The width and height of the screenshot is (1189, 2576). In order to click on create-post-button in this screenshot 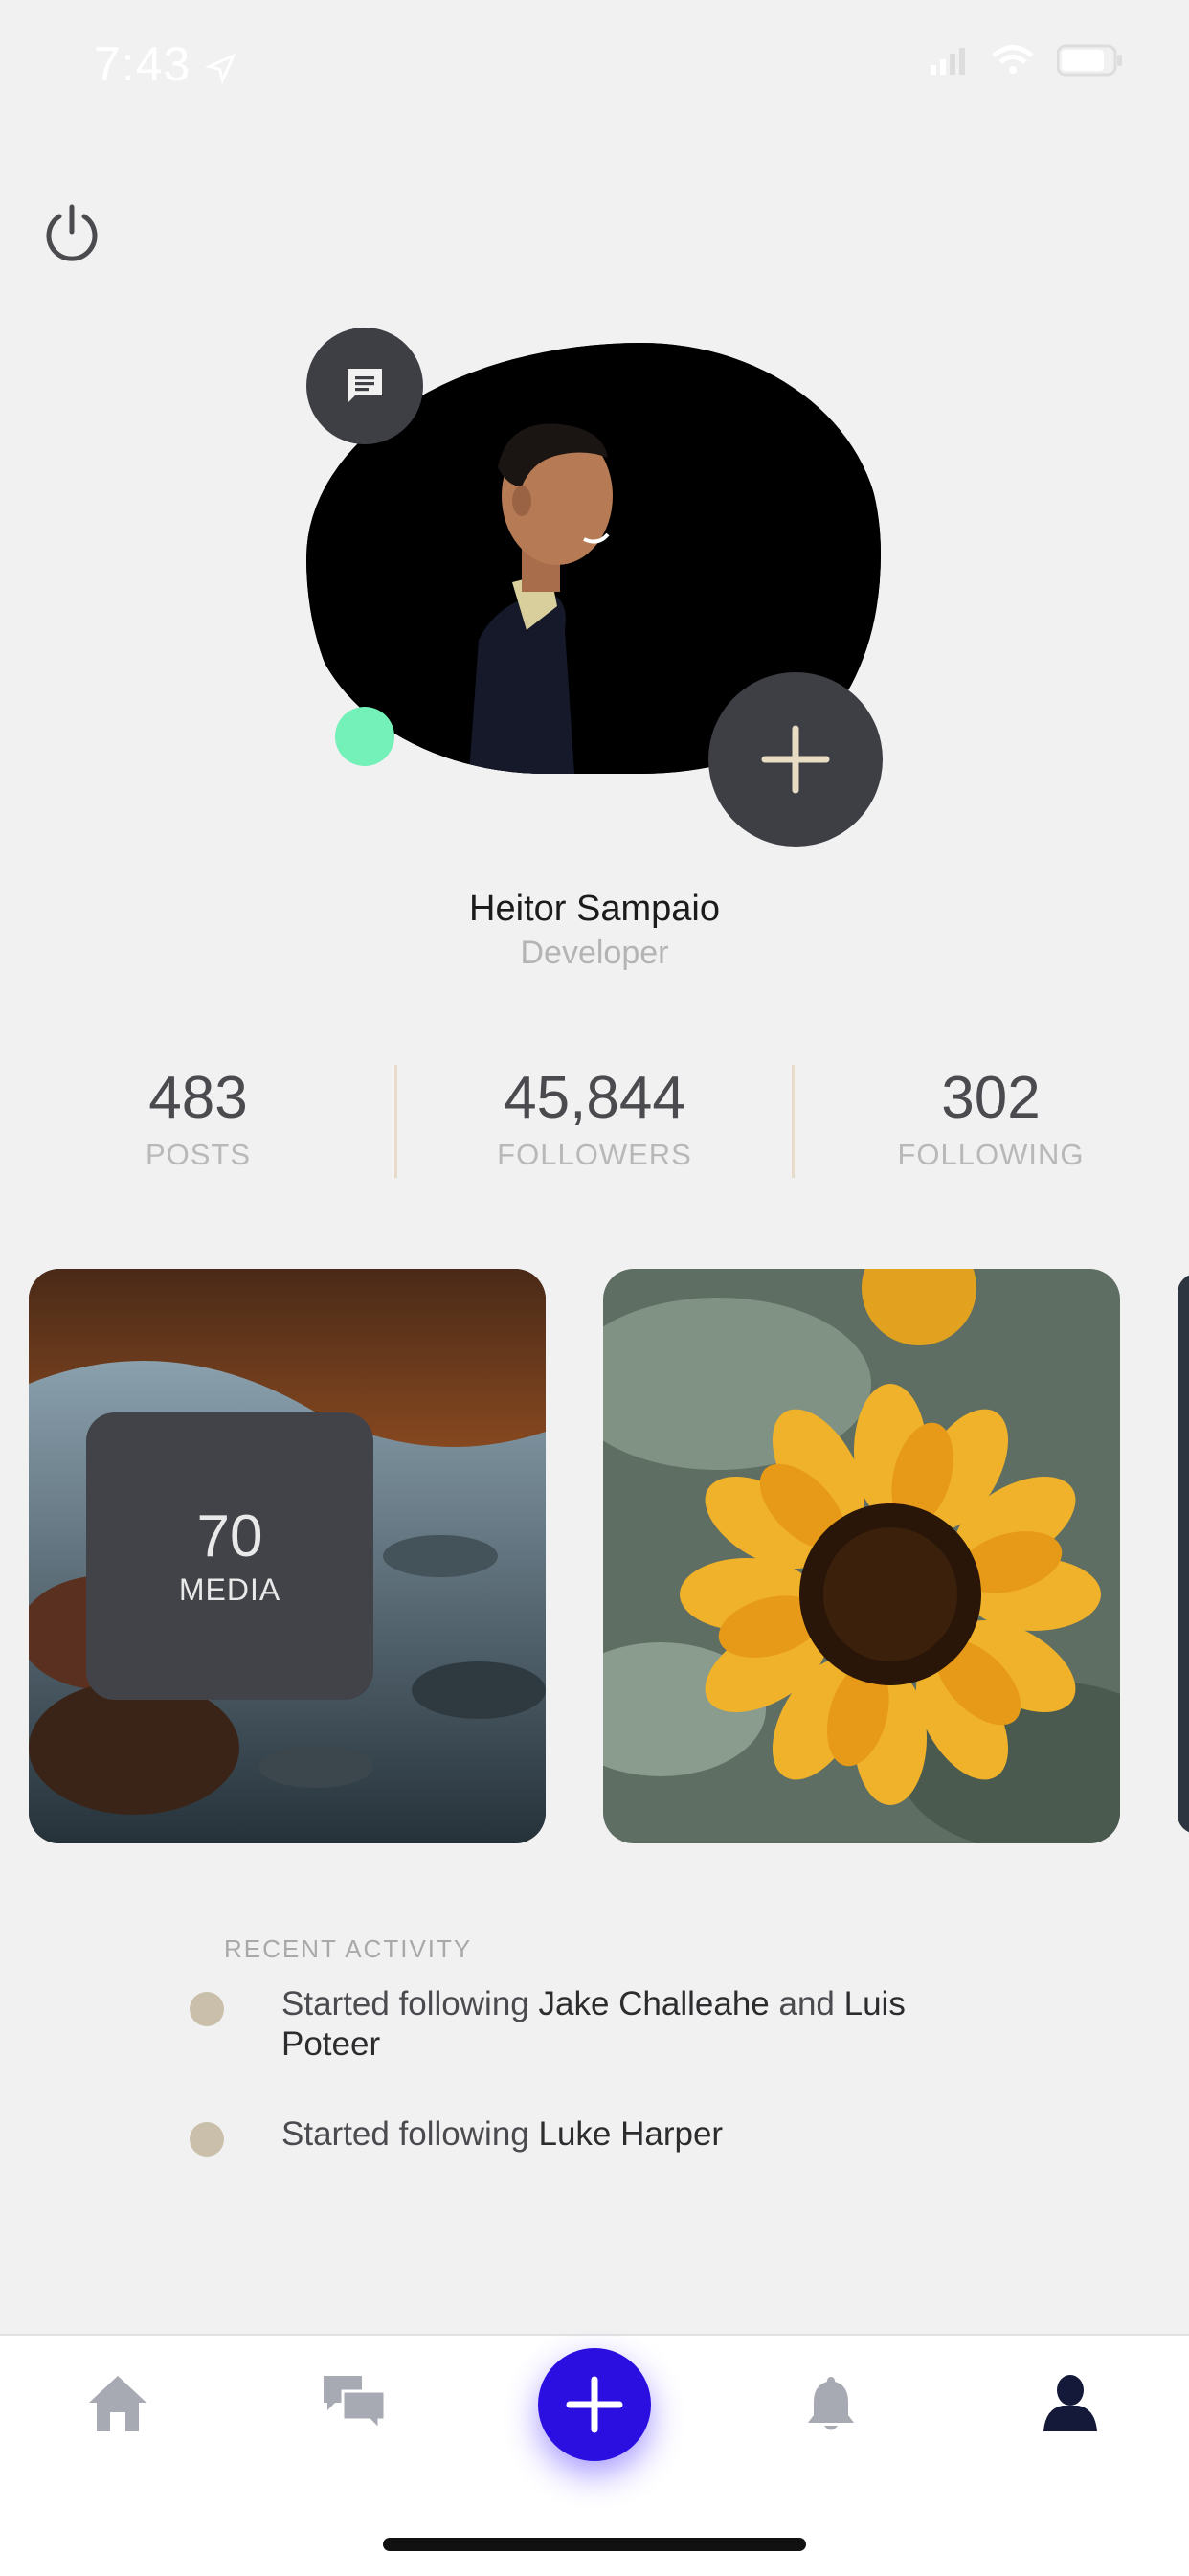, I will do `click(594, 2404)`.